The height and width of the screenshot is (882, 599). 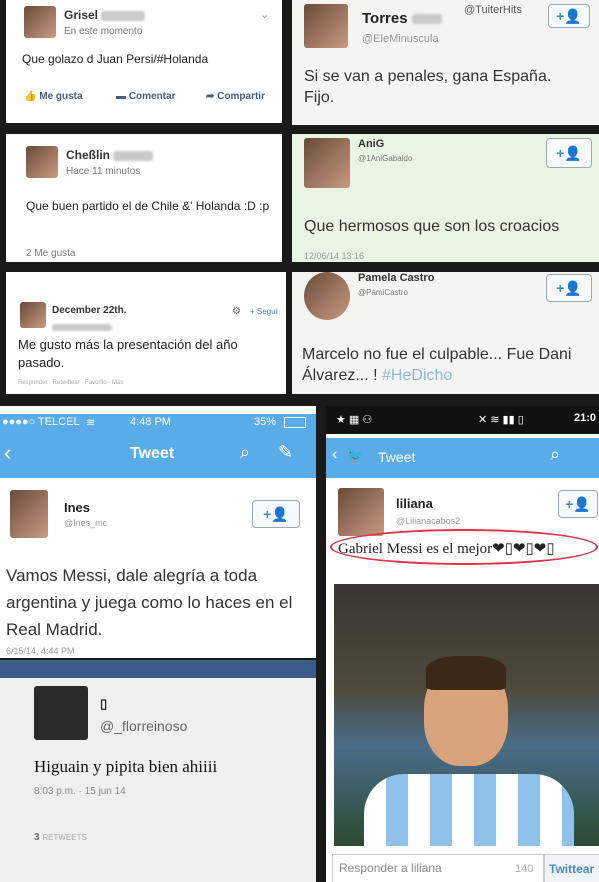 What do you see at coordinates (383, 292) in the screenshot?
I see `author-handle: @PamiCastro` at bounding box center [383, 292].